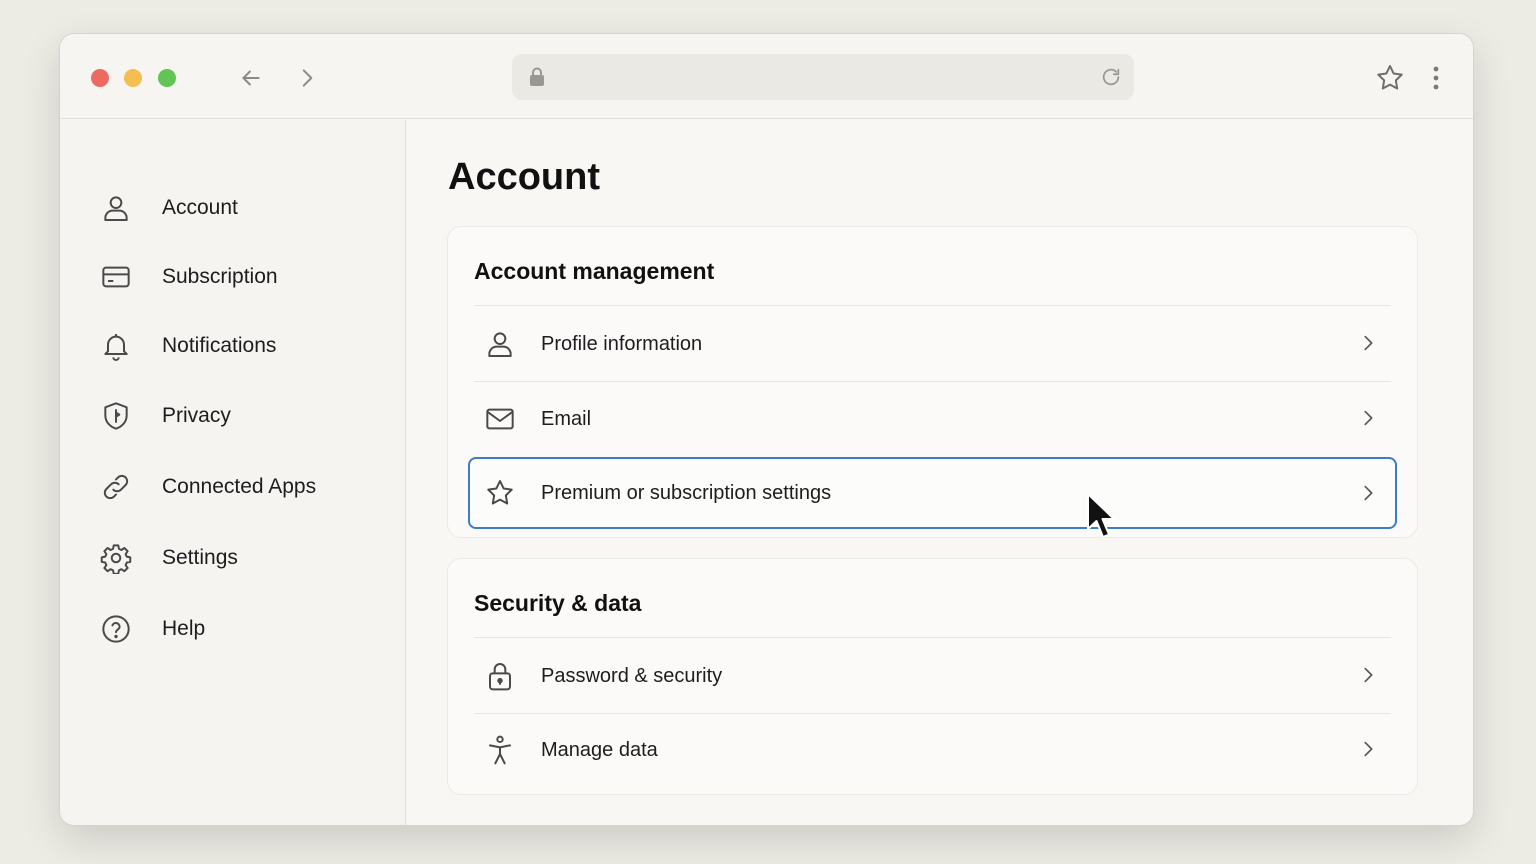 The width and height of the screenshot is (1536, 864). What do you see at coordinates (500, 419) in the screenshot?
I see `mail-icon` at bounding box center [500, 419].